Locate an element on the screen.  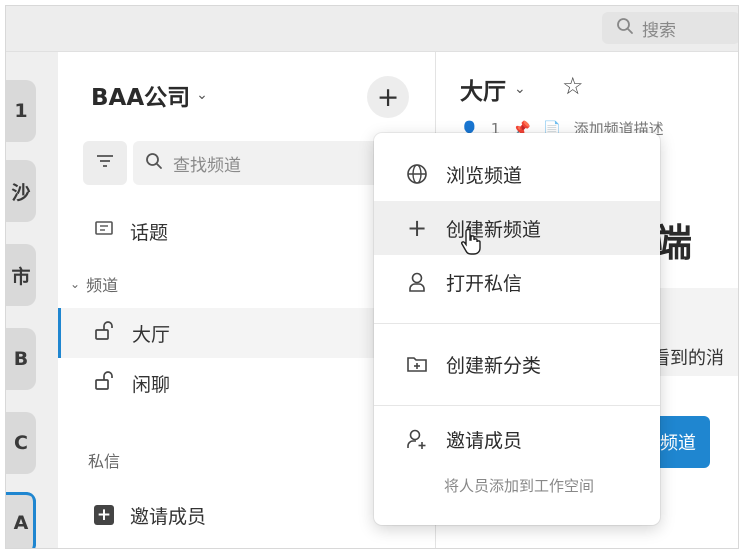
workspace-item: 1 is located at coordinates (21, 111).